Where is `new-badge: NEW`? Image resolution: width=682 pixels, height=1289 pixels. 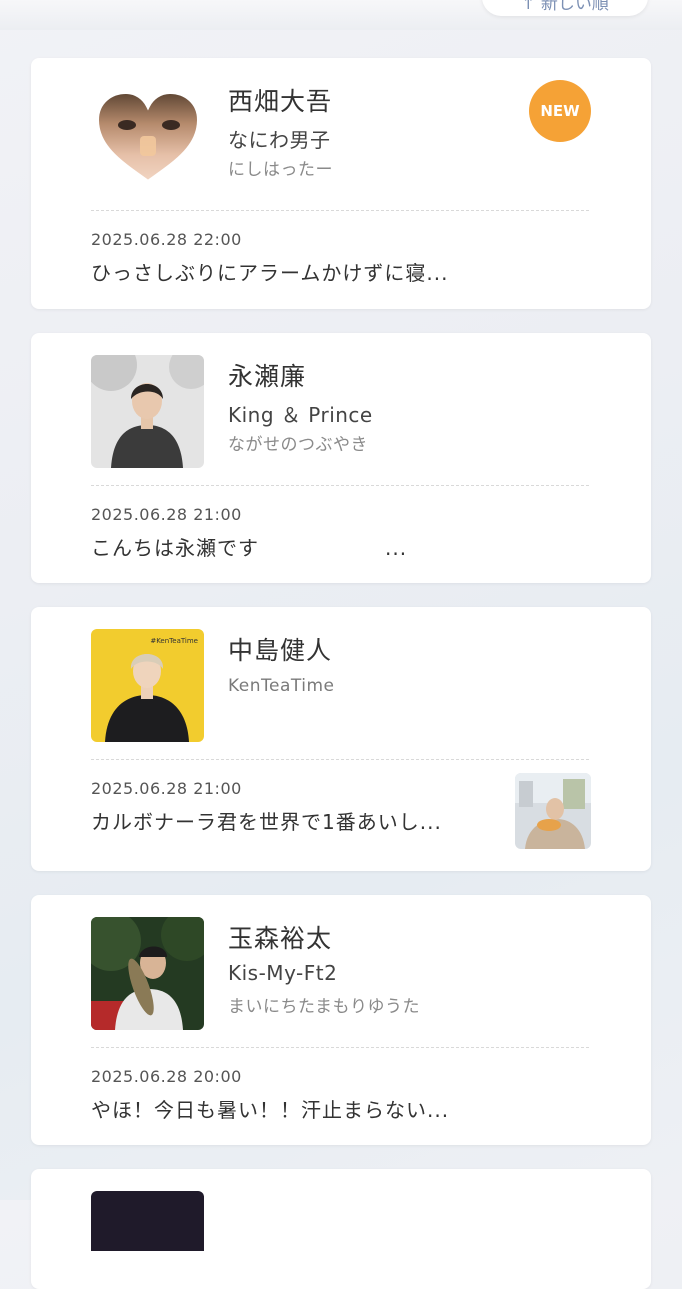
new-badge: NEW is located at coordinates (560, 111).